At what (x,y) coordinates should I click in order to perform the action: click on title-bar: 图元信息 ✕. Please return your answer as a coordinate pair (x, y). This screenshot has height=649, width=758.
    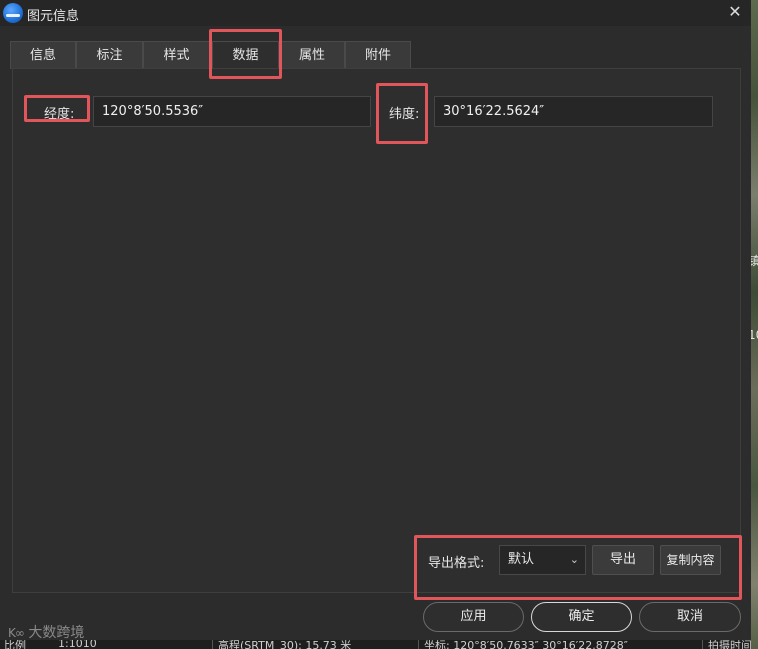
    Looking at the image, I should click on (375, 13).